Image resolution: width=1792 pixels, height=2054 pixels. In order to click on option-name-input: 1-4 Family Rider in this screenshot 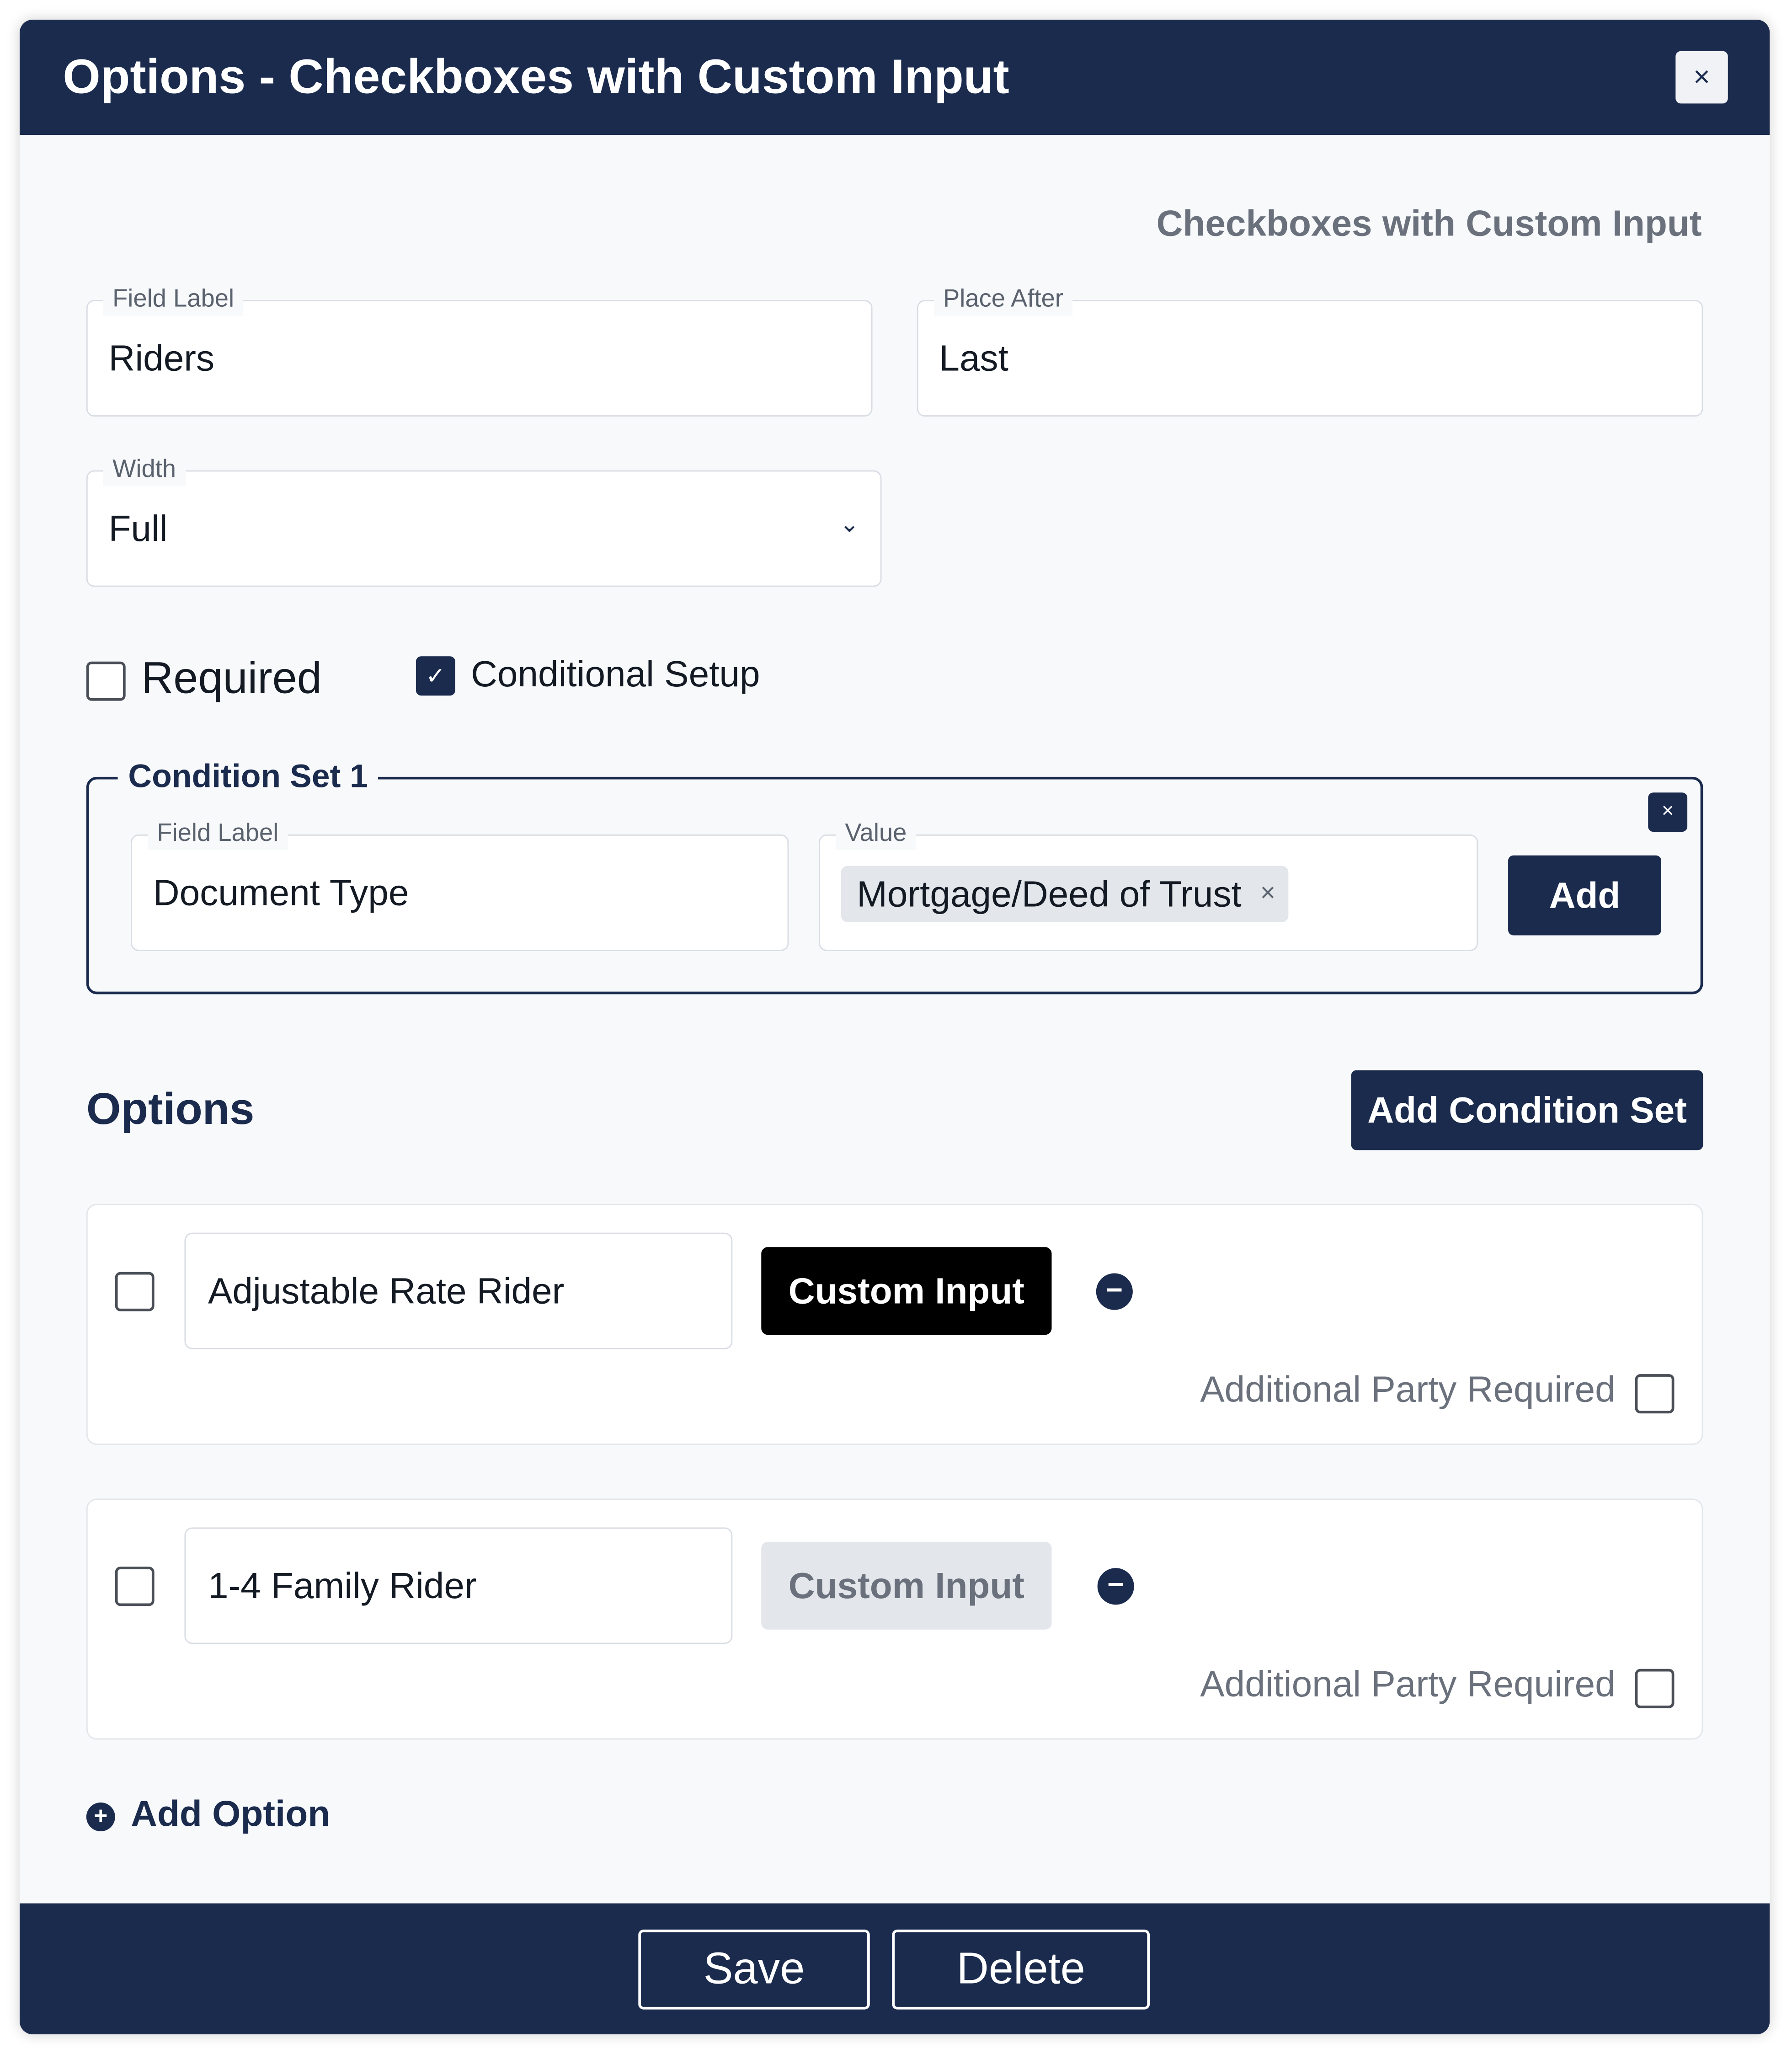, I will do `click(458, 1585)`.